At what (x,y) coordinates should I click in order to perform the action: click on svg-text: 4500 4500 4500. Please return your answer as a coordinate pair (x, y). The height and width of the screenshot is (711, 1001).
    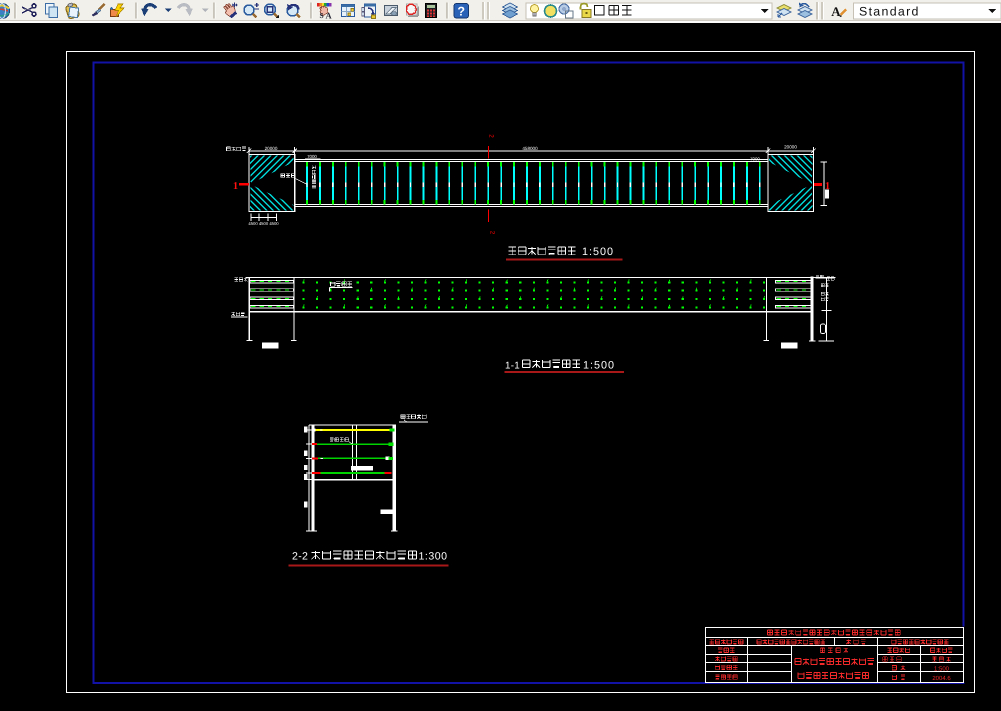
    Looking at the image, I should click on (263, 223).